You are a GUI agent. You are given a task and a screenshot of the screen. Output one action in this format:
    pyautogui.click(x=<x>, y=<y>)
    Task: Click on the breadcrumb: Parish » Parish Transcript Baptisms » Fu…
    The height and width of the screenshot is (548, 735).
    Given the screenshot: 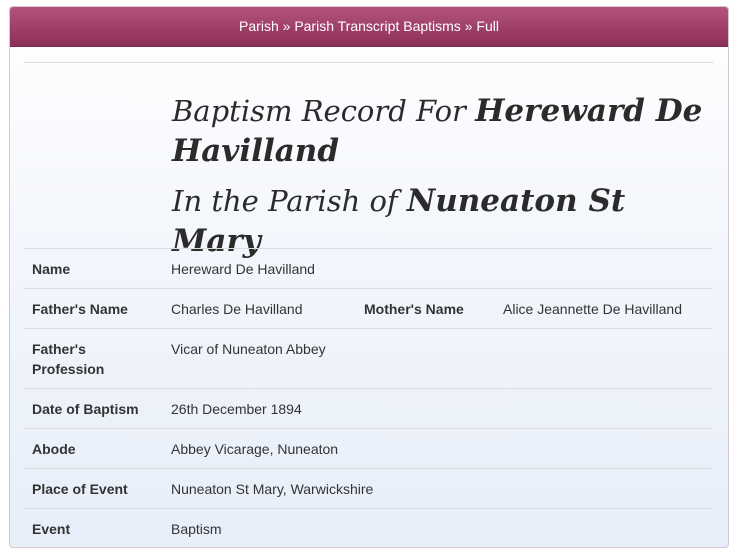 What is the action you would take?
    pyautogui.click(x=369, y=27)
    